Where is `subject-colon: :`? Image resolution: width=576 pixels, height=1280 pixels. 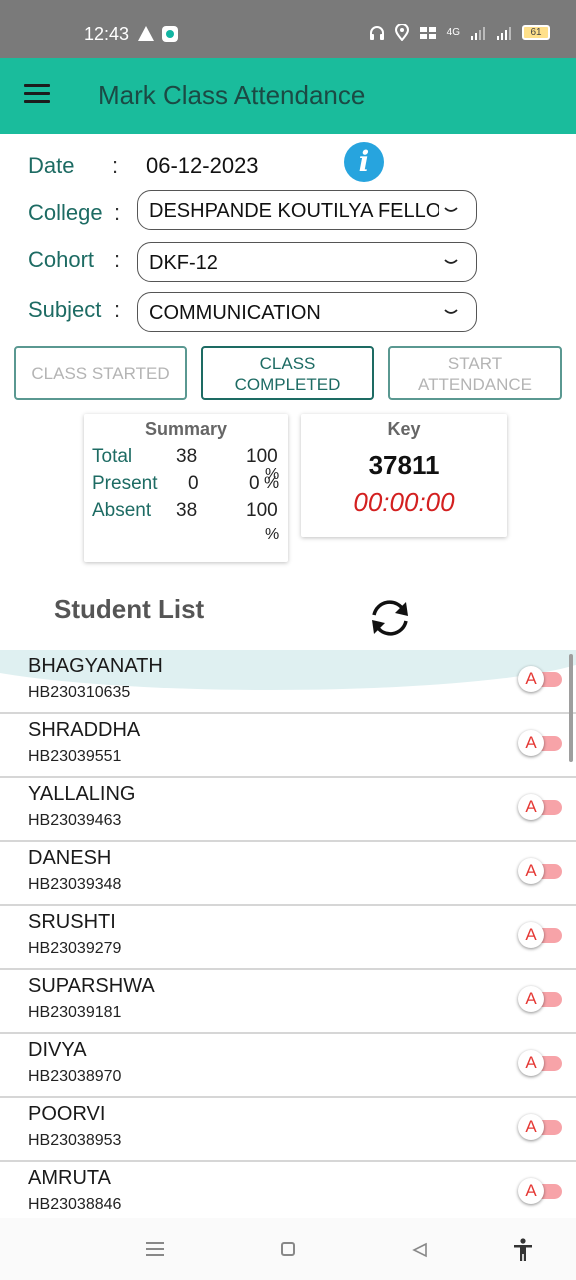 subject-colon: : is located at coordinates (117, 309).